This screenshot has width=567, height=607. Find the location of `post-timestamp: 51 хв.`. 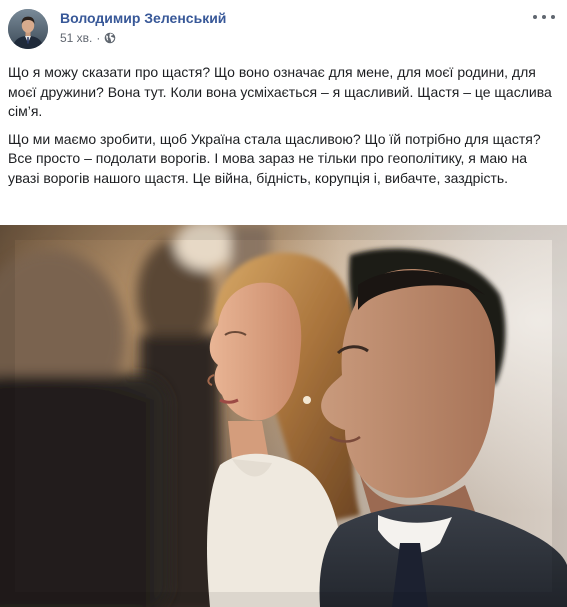

post-timestamp: 51 хв. is located at coordinates (76, 38).